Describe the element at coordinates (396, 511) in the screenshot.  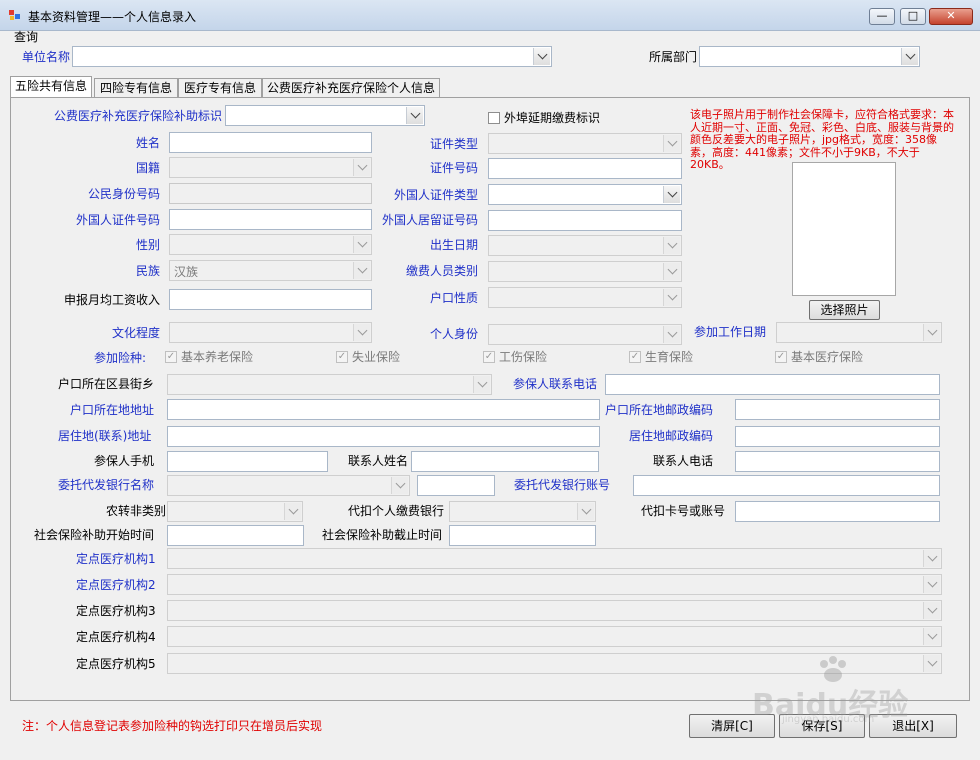
I see `deduct-bank-label: 代扣个人缴费银行` at that location.